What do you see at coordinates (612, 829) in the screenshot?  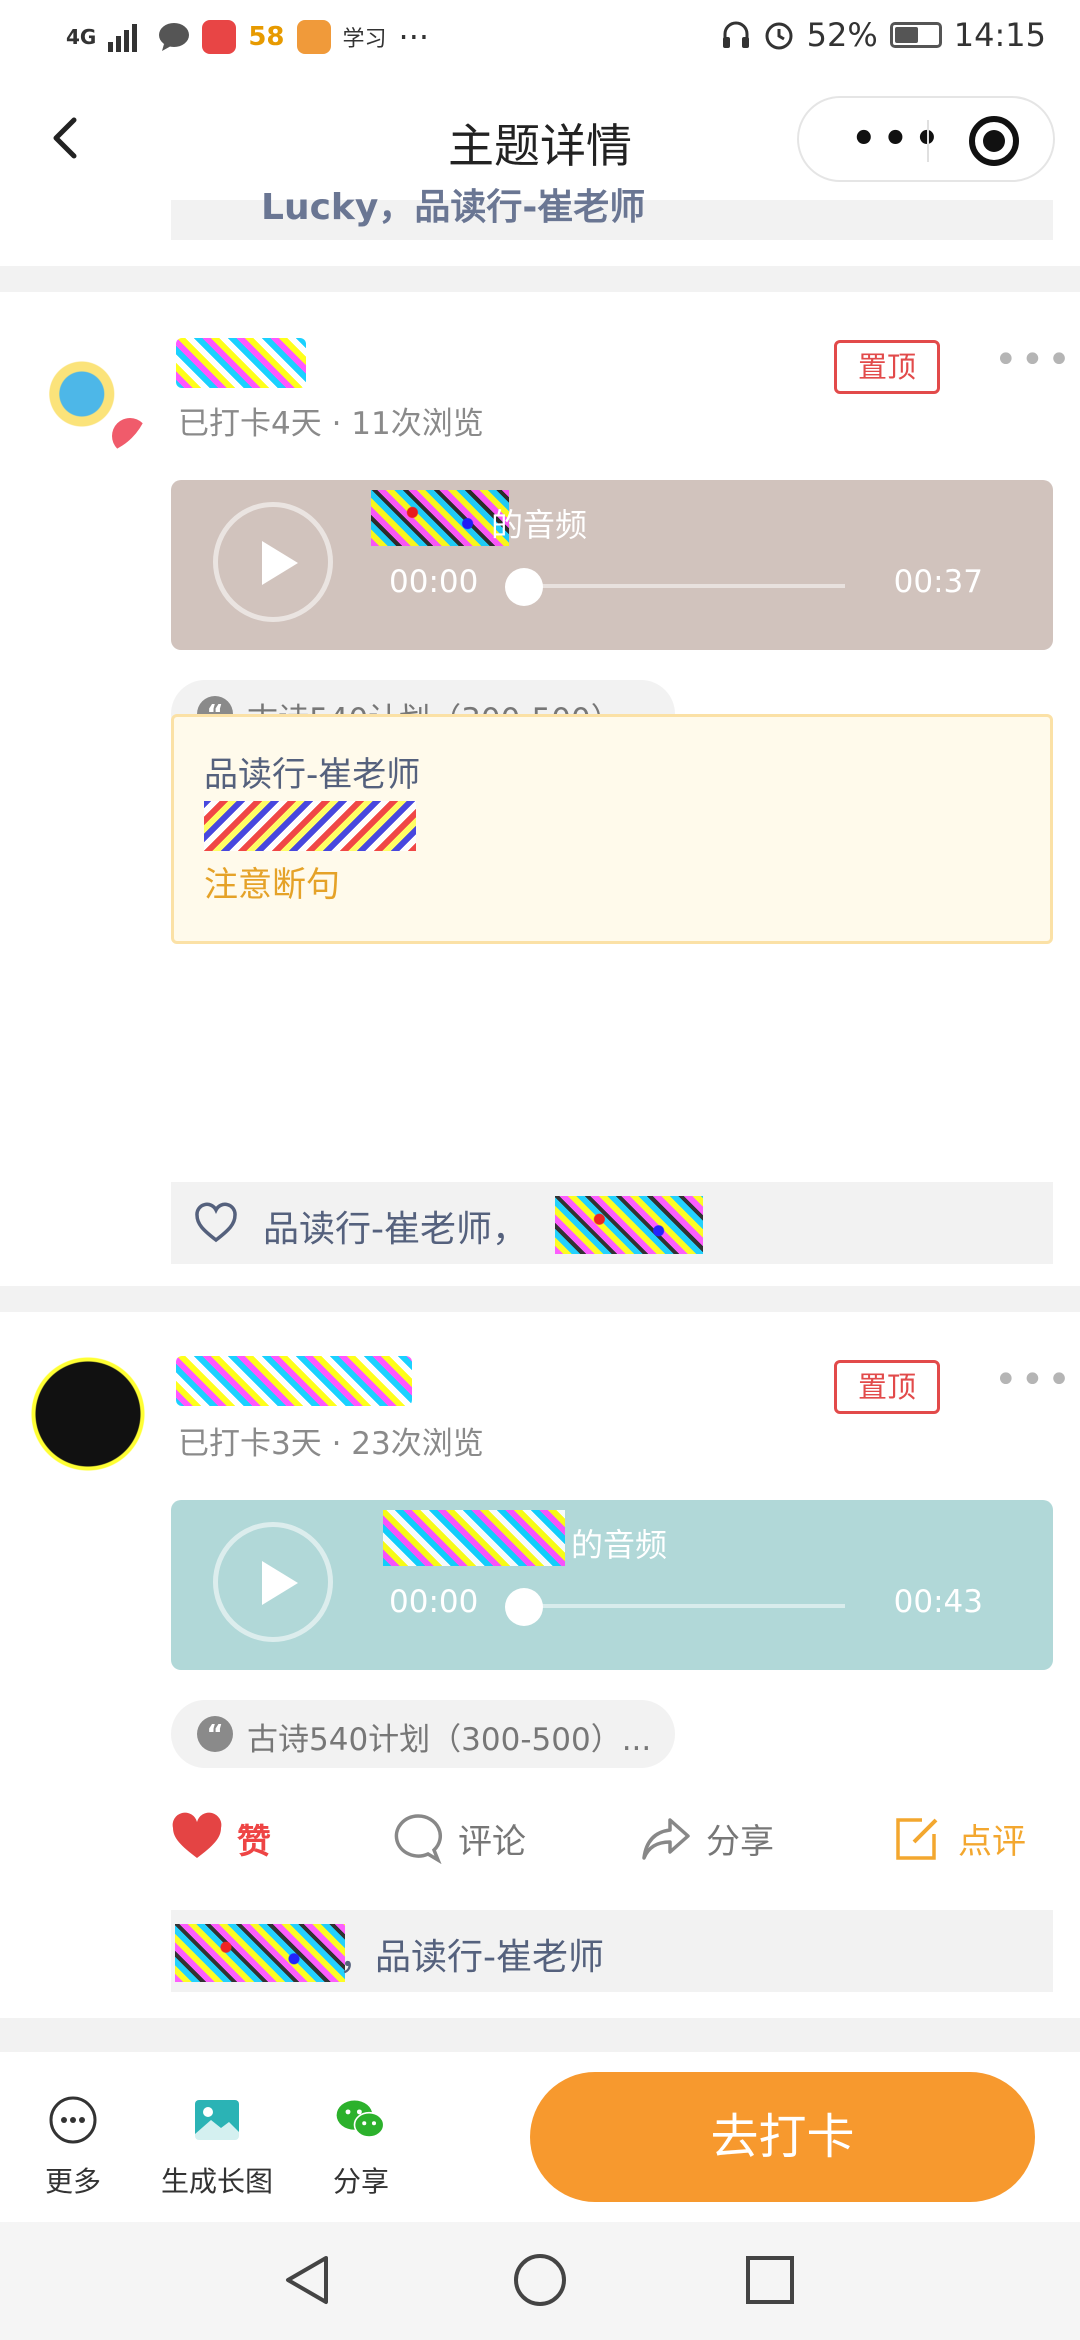 I see `teacher-review-box: 品读行-崔老师 注意断句` at bounding box center [612, 829].